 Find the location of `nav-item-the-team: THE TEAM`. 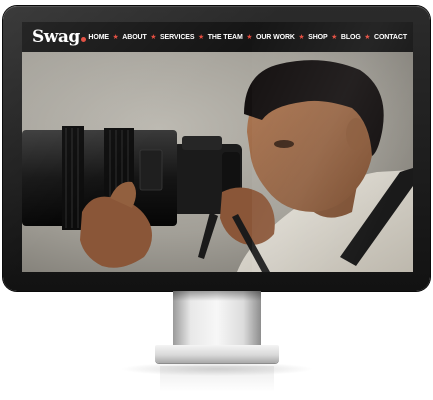

nav-item-the-team: THE TEAM is located at coordinates (225, 37).